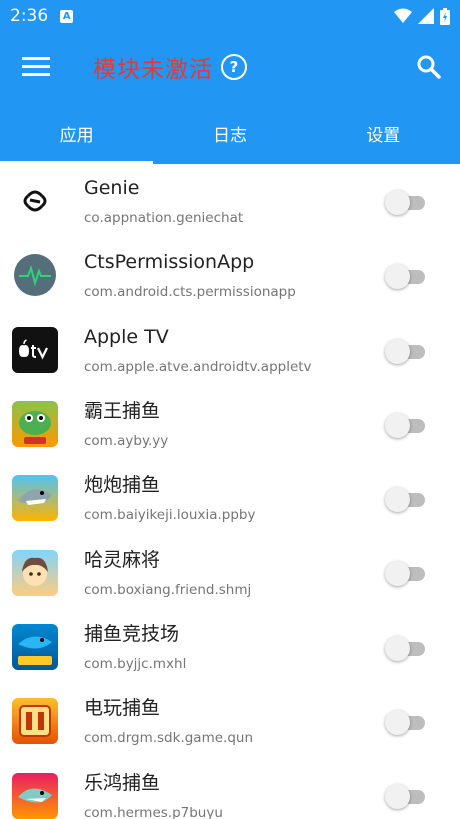 The width and height of the screenshot is (460, 819). I want to click on app-package: com.apple.atve.androidtv.appletv, so click(198, 366).